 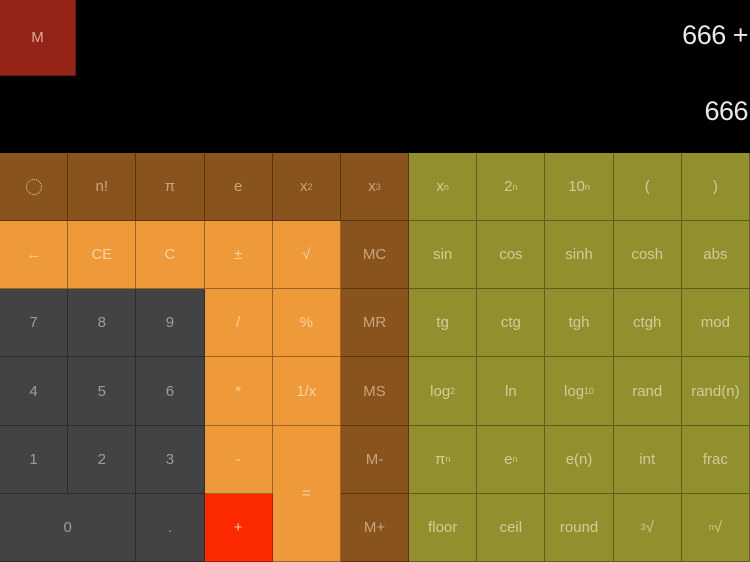 What do you see at coordinates (443, 255) in the screenshot?
I see `sin-button: sin` at bounding box center [443, 255].